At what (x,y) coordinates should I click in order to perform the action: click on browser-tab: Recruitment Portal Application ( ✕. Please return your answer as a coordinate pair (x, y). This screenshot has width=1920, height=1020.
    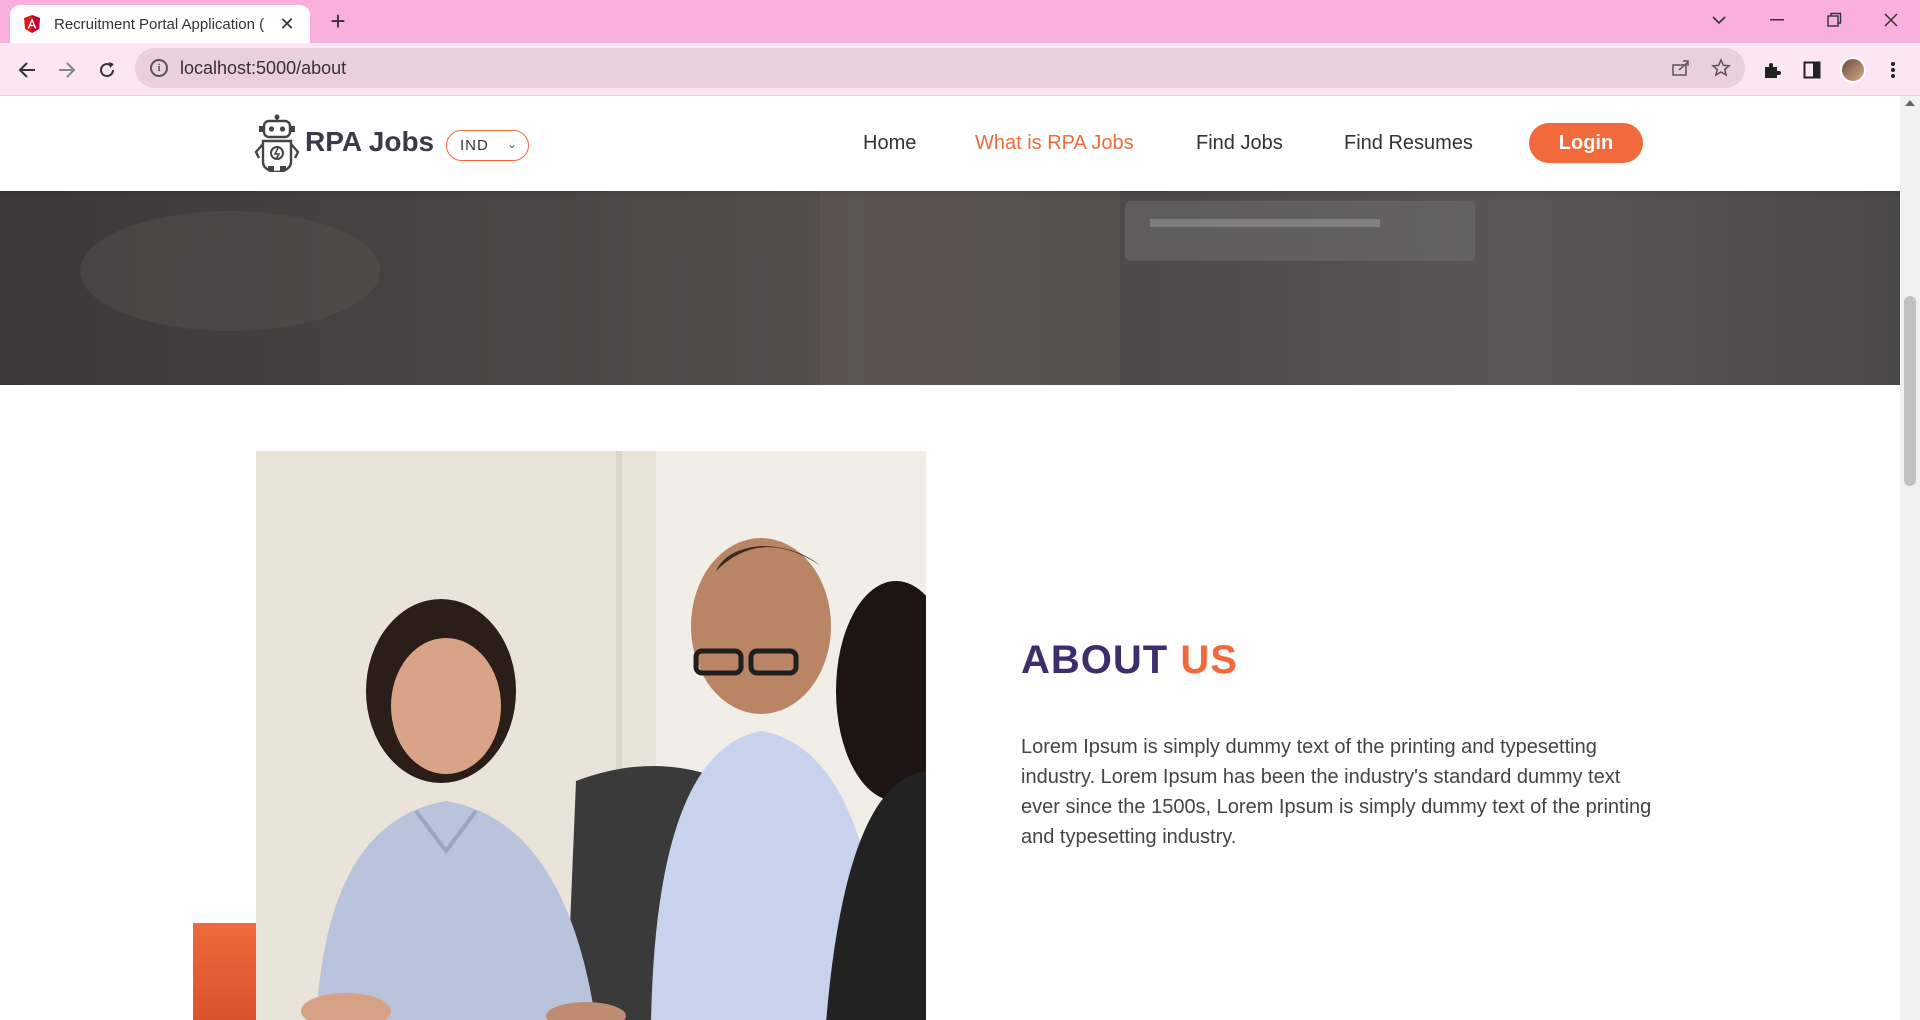
    Looking at the image, I should click on (160, 24).